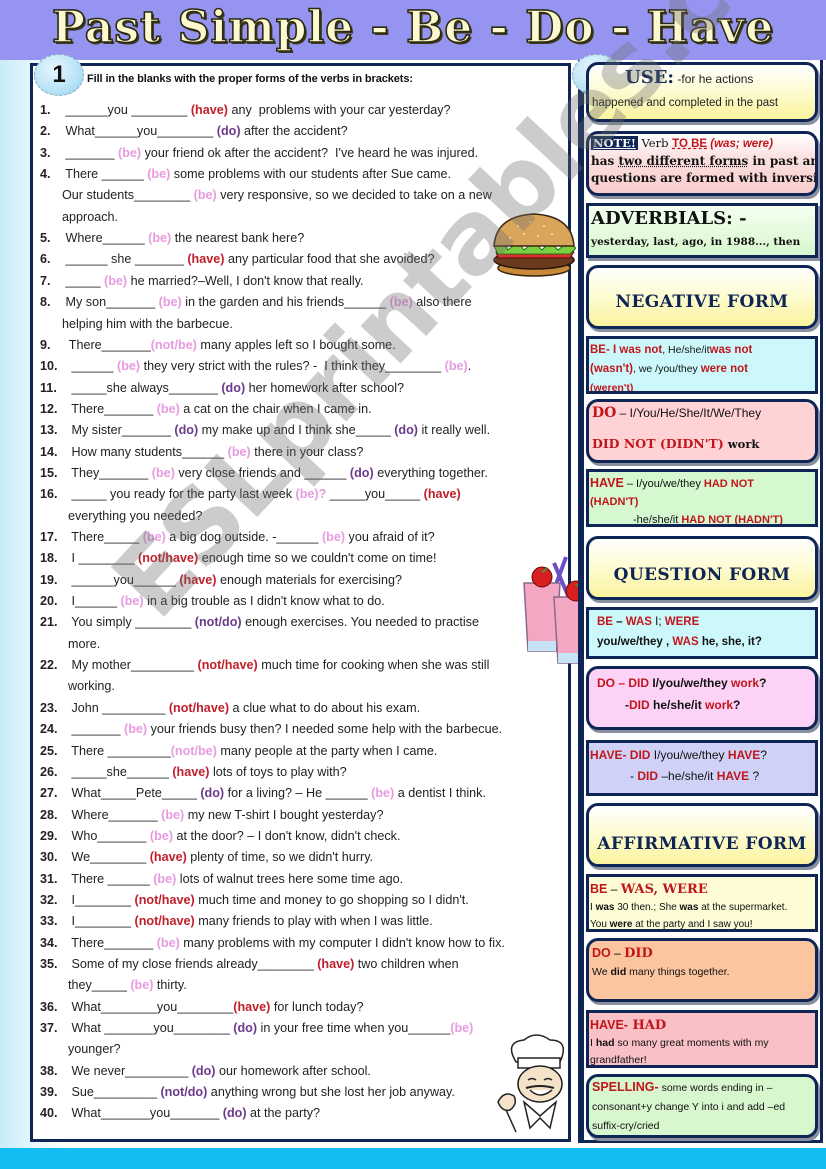 The height and width of the screenshot is (1169, 826). What do you see at coordinates (636, 350) in the screenshot?
I see `negative-be-p1: I was not` at bounding box center [636, 350].